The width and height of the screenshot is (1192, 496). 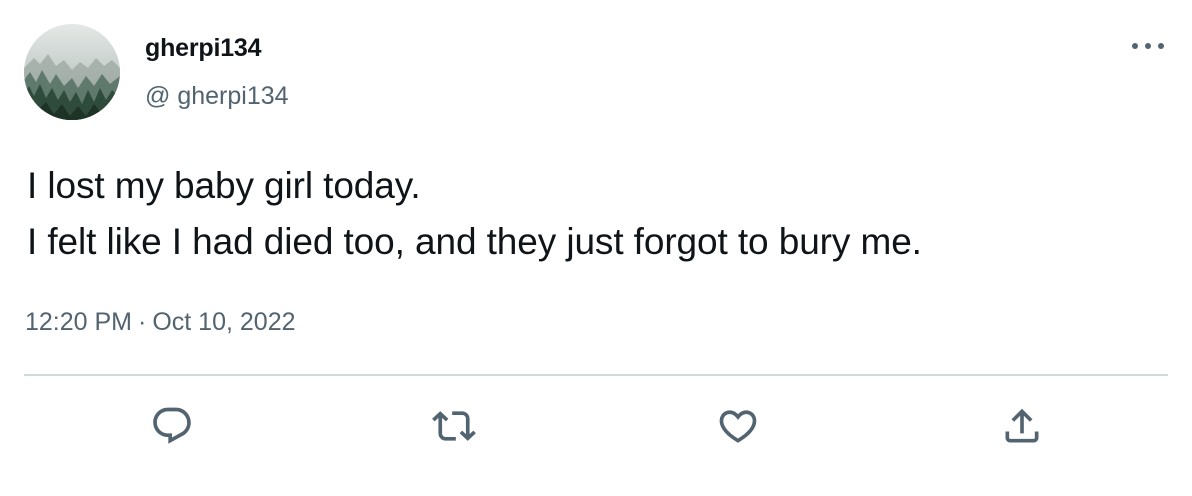 I want to click on user-handle: @ gherpi134, so click(x=217, y=96).